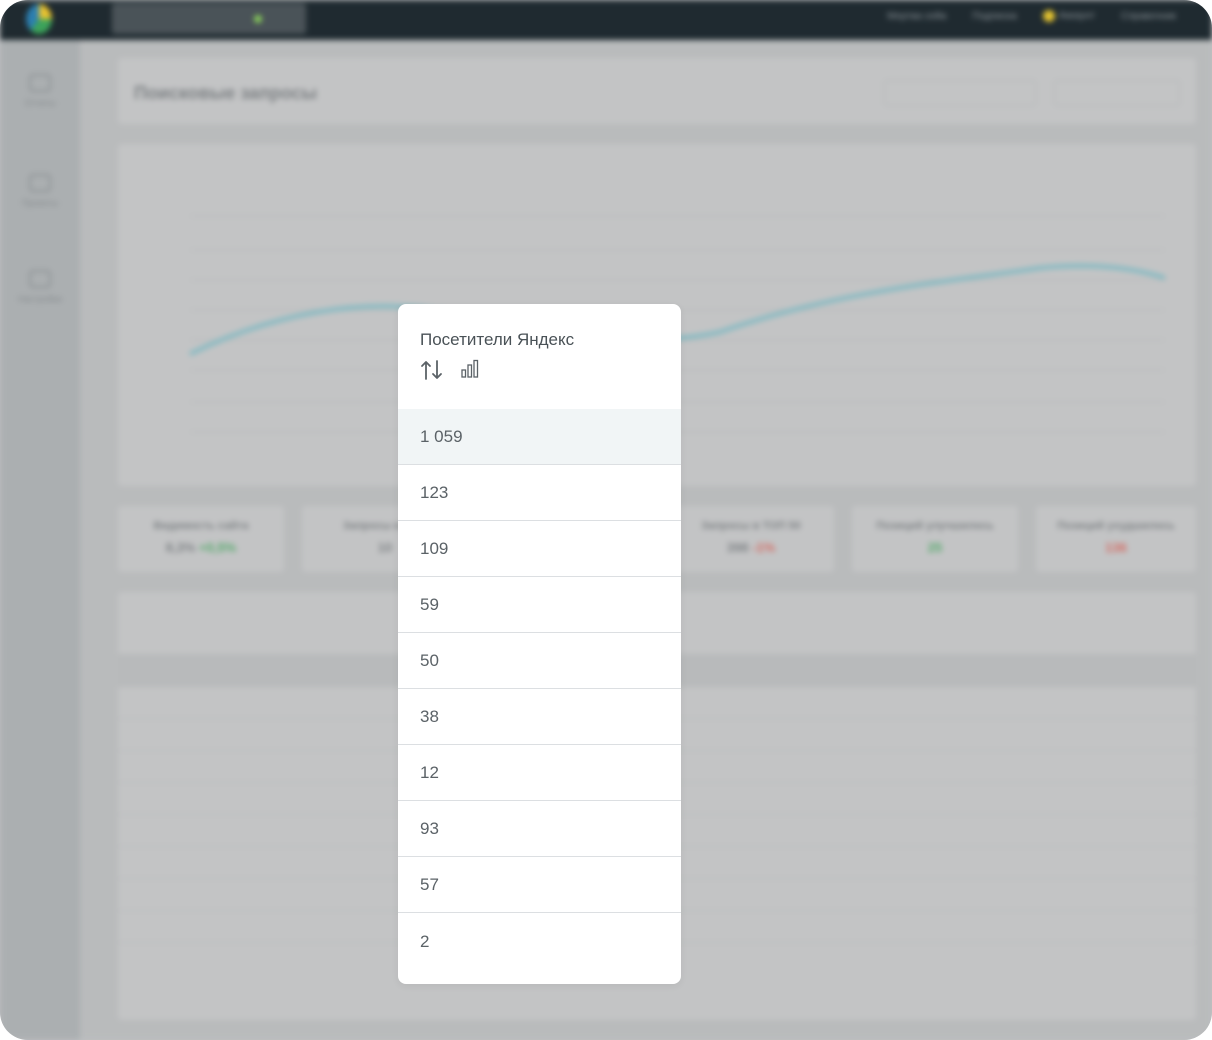 Image resolution: width=1212 pixels, height=1040 pixels. What do you see at coordinates (539, 549) in the screenshot?
I see `value-row: 109` at bounding box center [539, 549].